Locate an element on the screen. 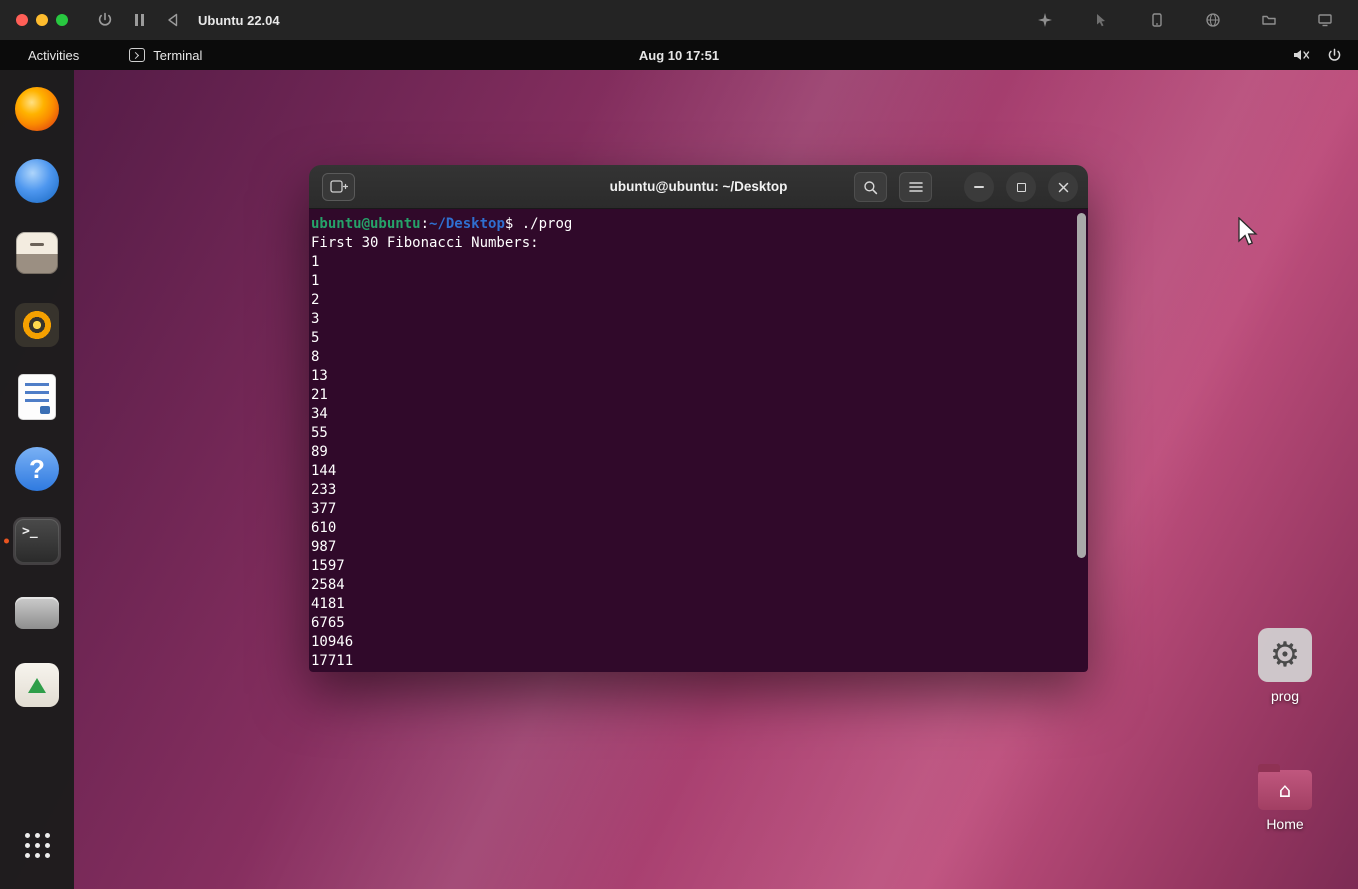 This screenshot has height=889, width=1358. close-window-button is located at coordinates (22, 20).